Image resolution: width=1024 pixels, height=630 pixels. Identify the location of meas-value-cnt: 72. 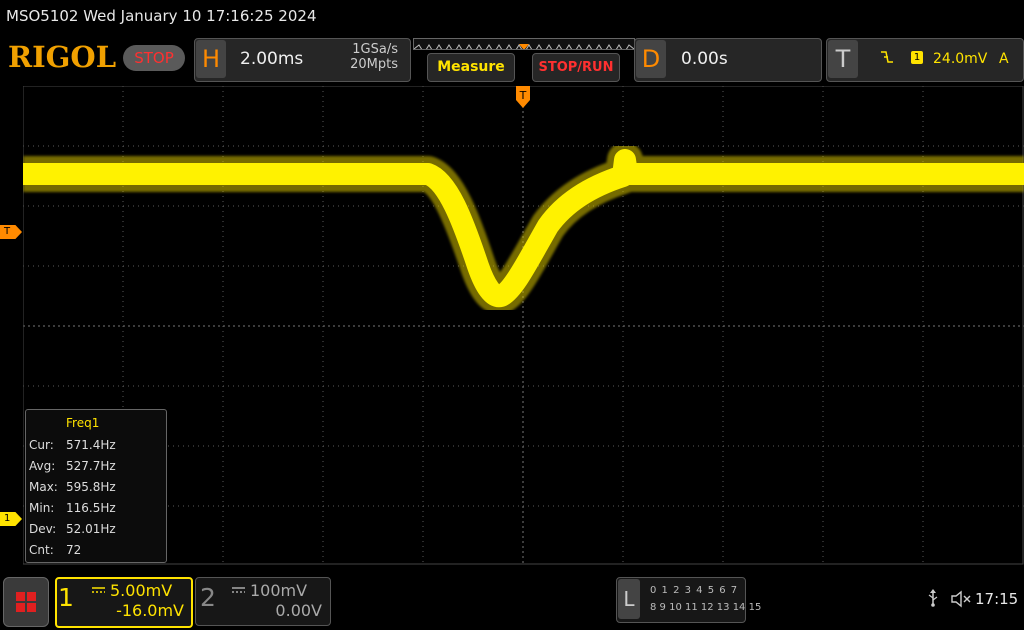
(74, 550).